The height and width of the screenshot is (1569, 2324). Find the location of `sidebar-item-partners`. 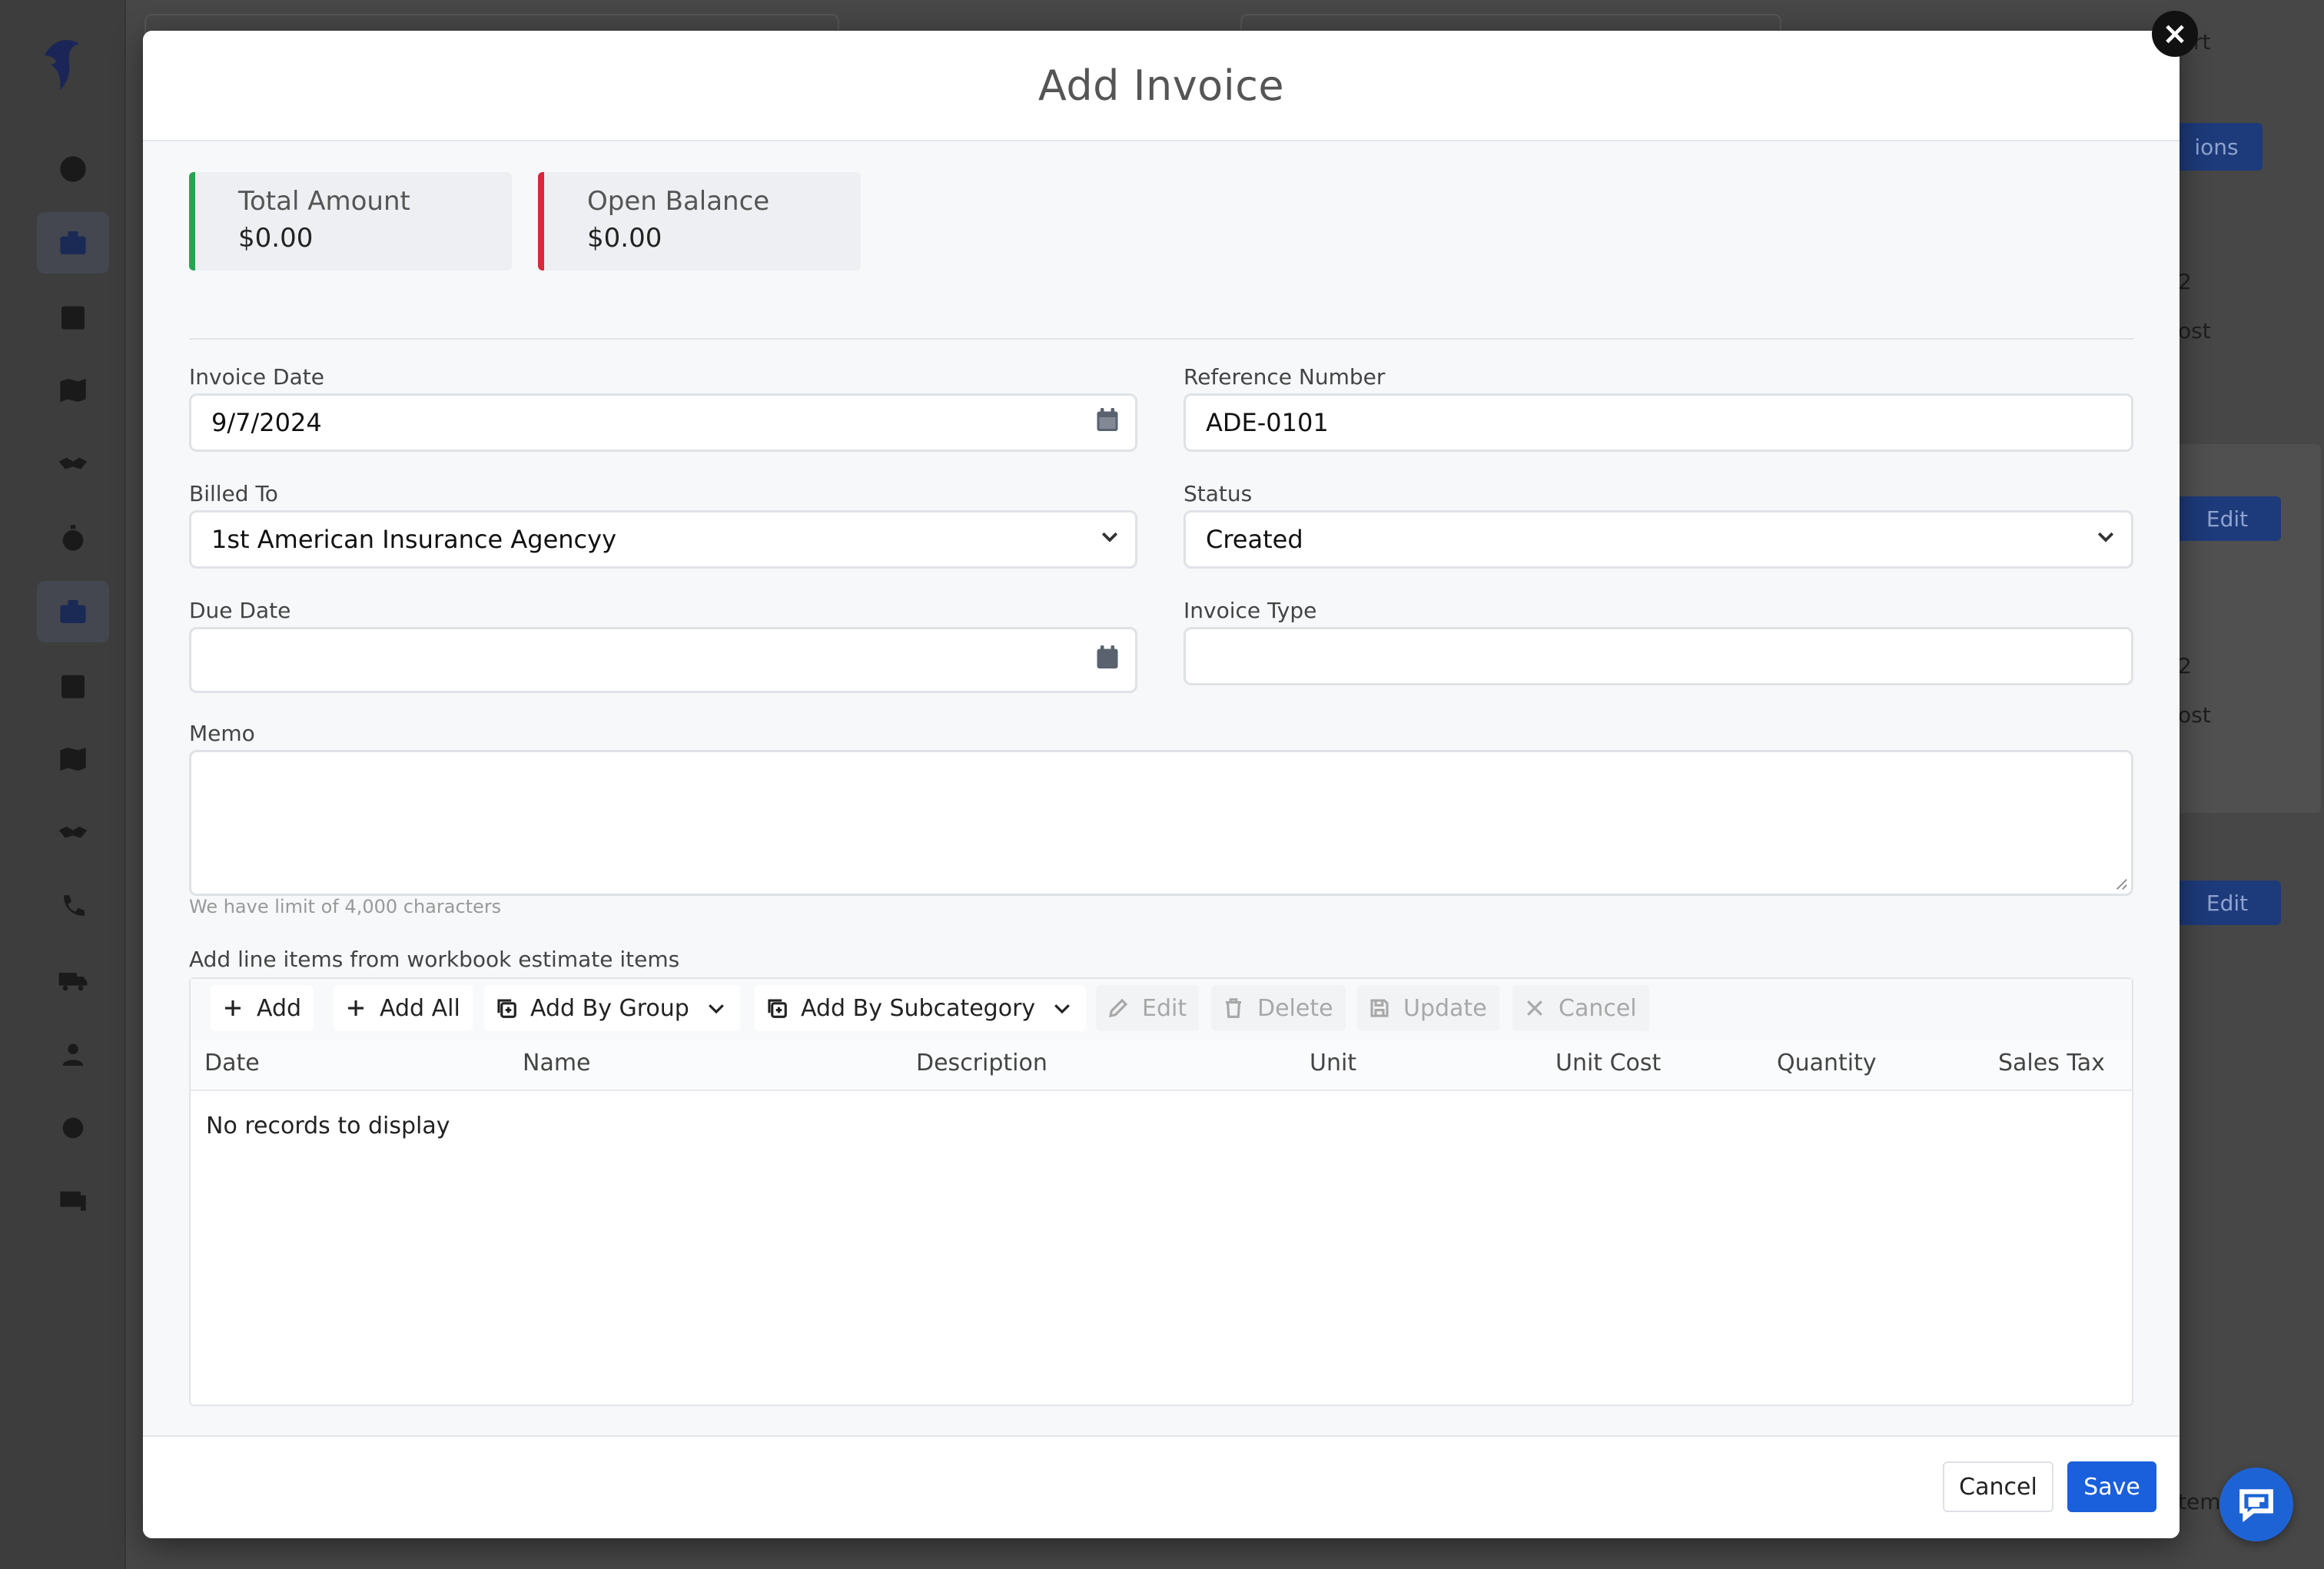

sidebar-item-partners is located at coordinates (73, 464).